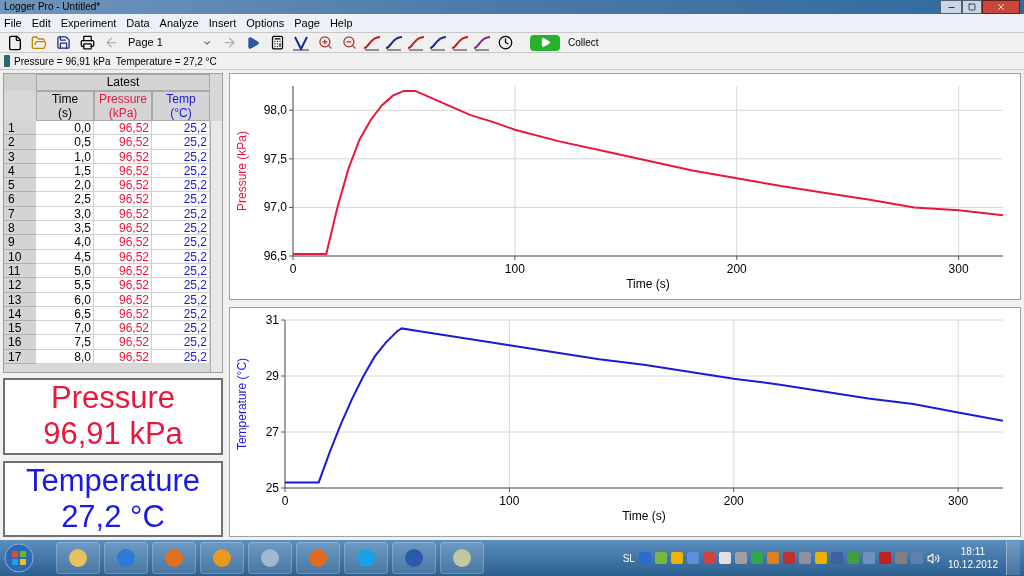 This screenshot has height=576, width=1024. Describe the element at coordinates (20, 228) in the screenshot. I see `row-number: 8` at that location.